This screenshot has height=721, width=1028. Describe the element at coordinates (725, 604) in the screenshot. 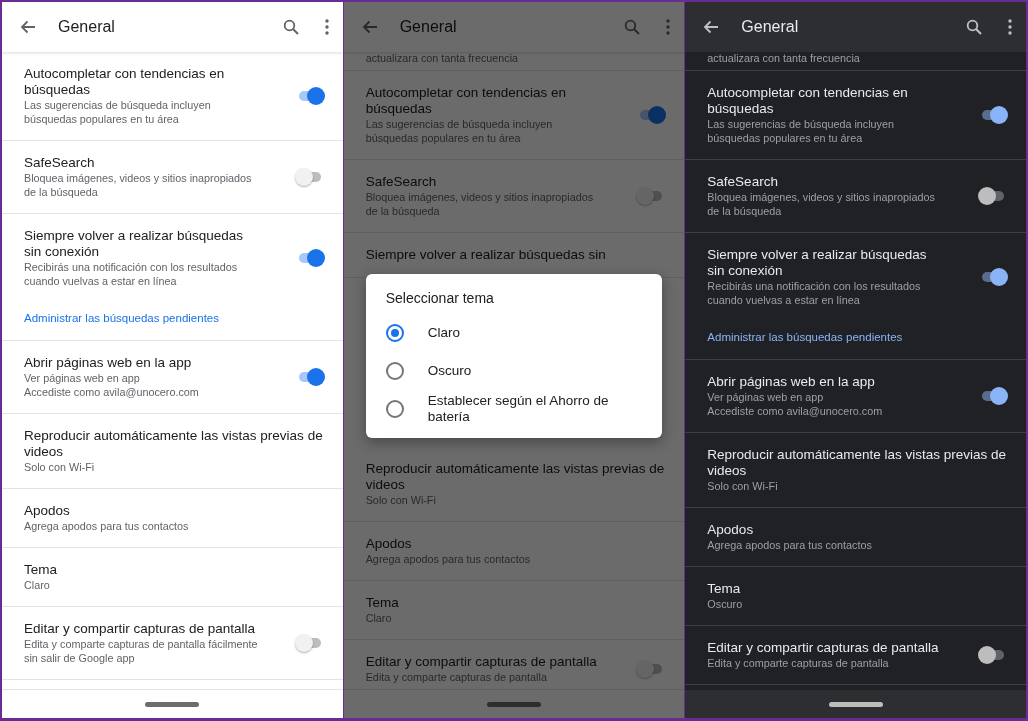

I see `setting-description: Oscuro` at that location.